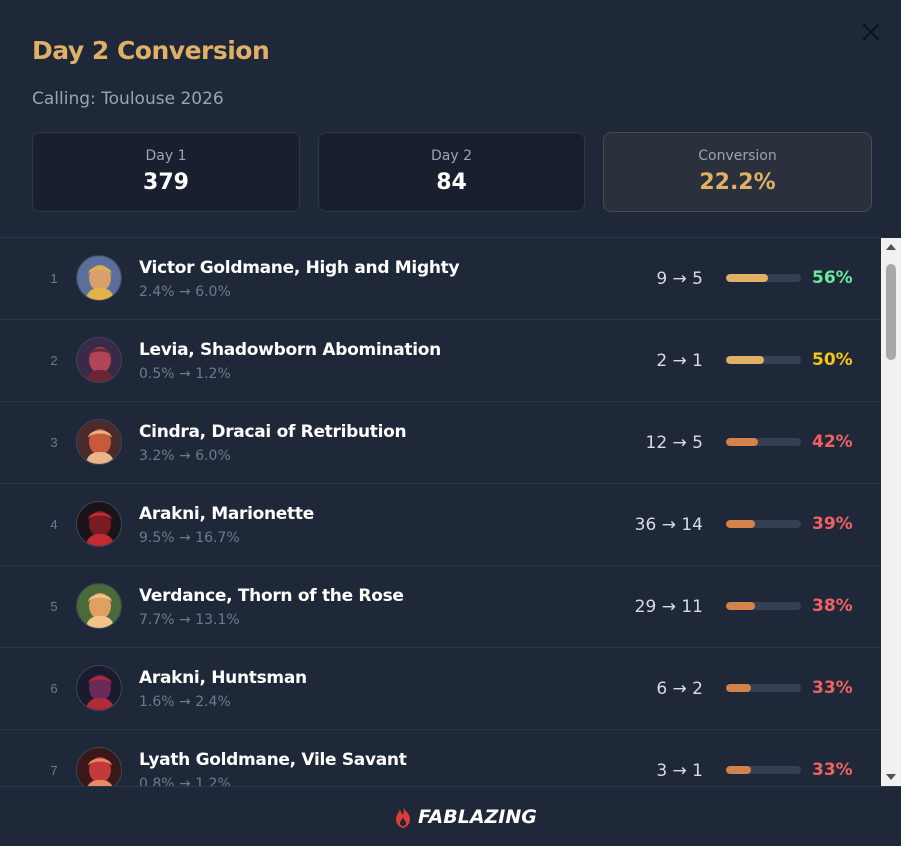 This screenshot has height=846, width=901. What do you see at coordinates (737, 182) in the screenshot?
I see `stat-conversion-value: 22.2%` at bounding box center [737, 182].